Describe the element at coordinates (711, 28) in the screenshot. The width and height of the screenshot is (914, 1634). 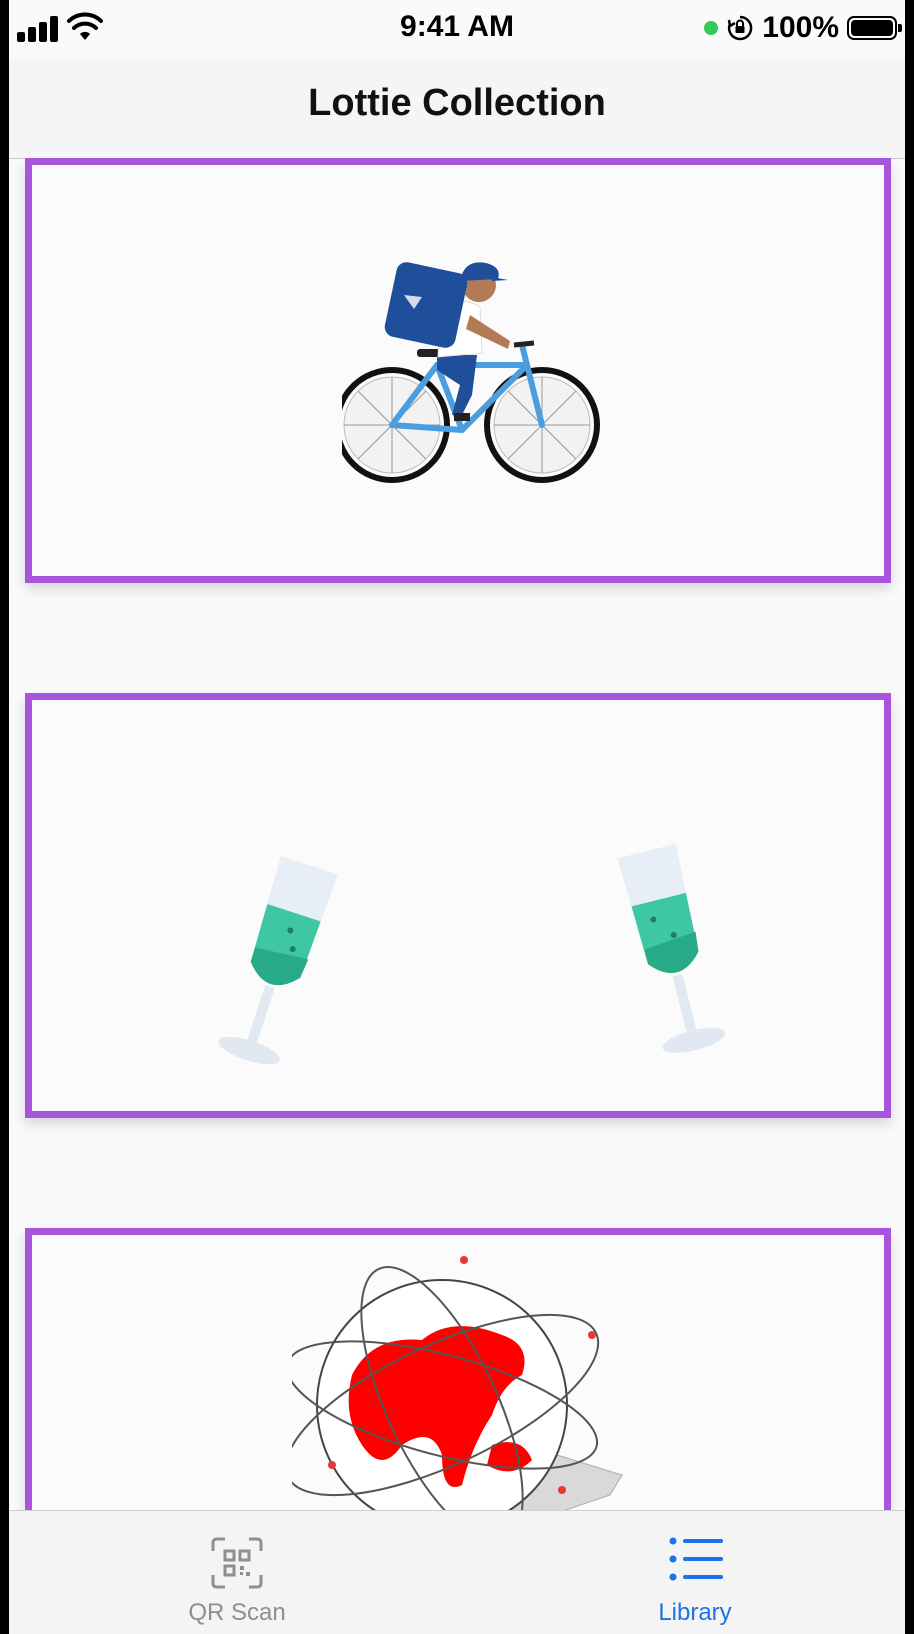
I see `active-indicator-icon` at that location.